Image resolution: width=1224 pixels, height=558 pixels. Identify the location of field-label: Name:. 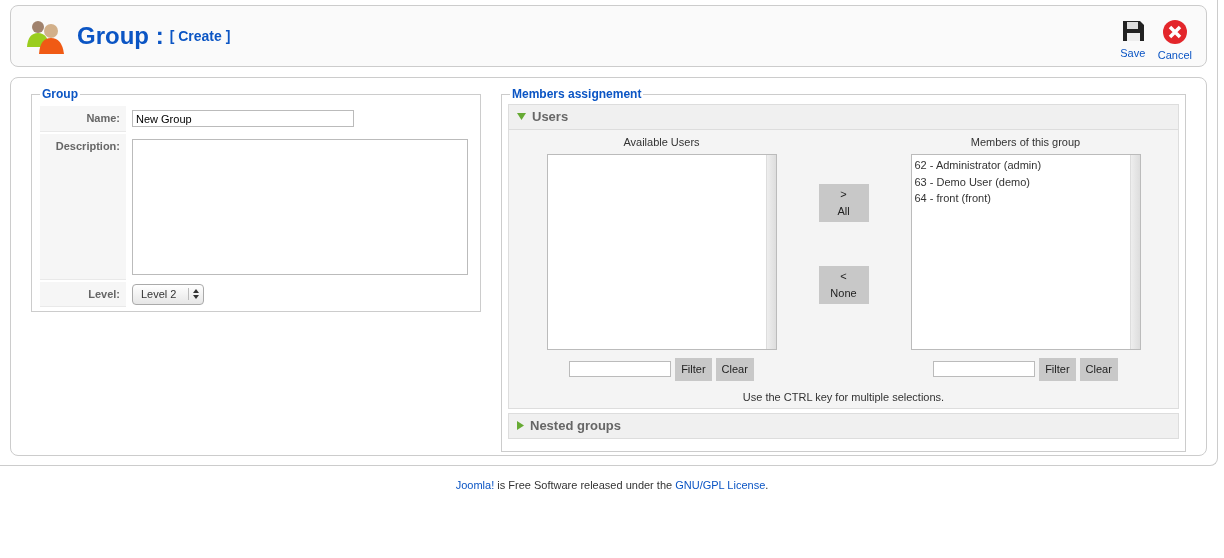
(83, 119).